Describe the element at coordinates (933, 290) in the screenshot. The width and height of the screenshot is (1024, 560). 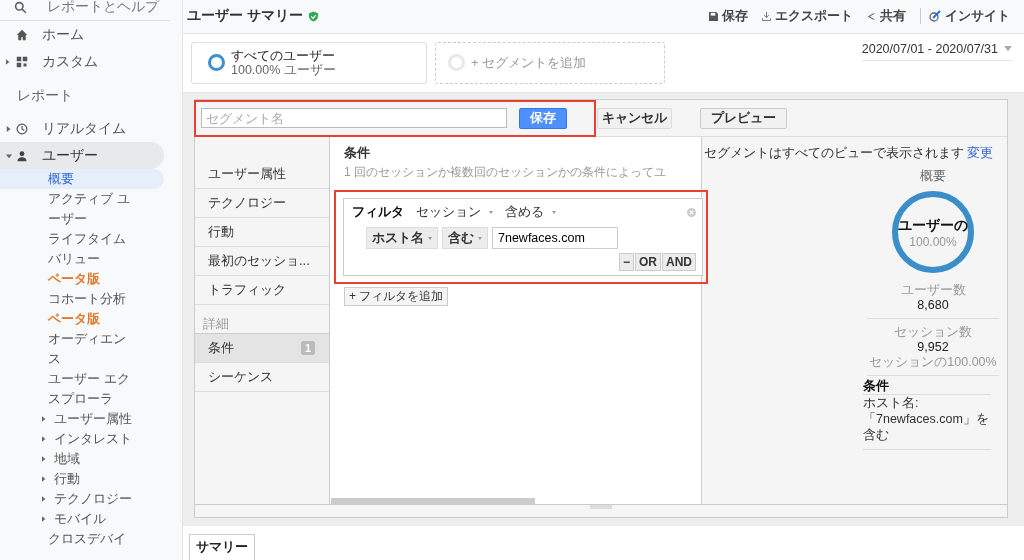
I see `stat-label: ユーザー数` at that location.